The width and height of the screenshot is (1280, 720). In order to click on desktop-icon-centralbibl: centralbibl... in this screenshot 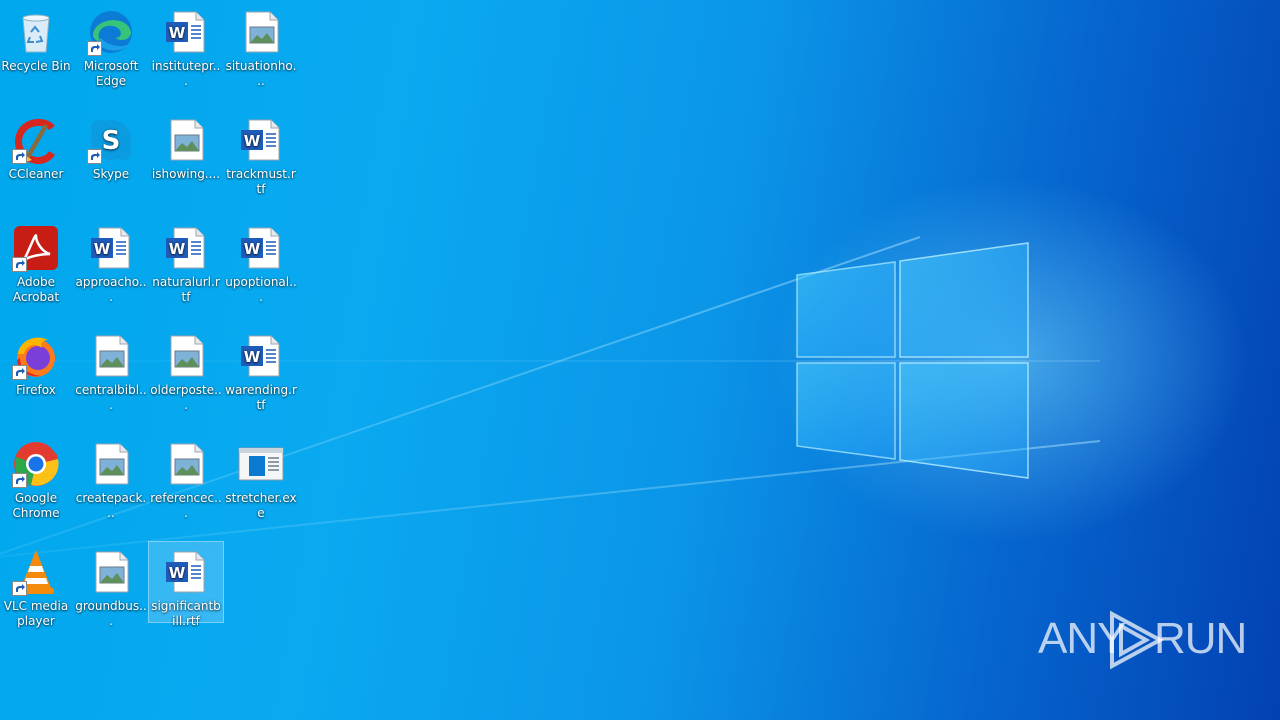, I will do `click(111, 369)`.